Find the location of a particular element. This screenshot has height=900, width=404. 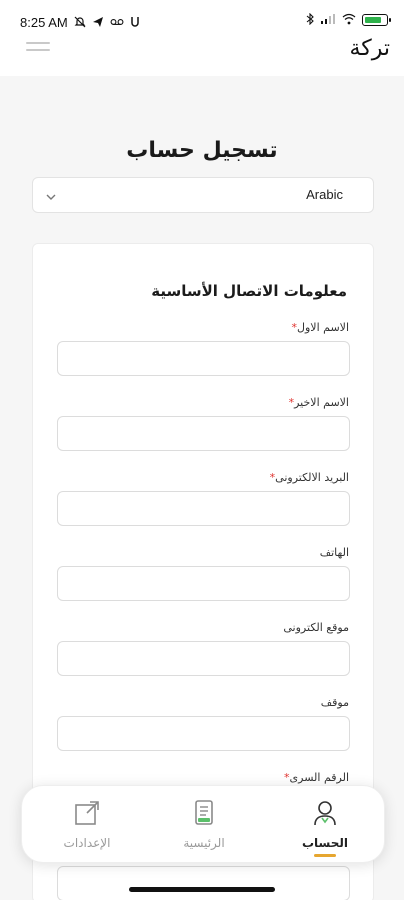

bluetooth-icon is located at coordinates (310, 19).